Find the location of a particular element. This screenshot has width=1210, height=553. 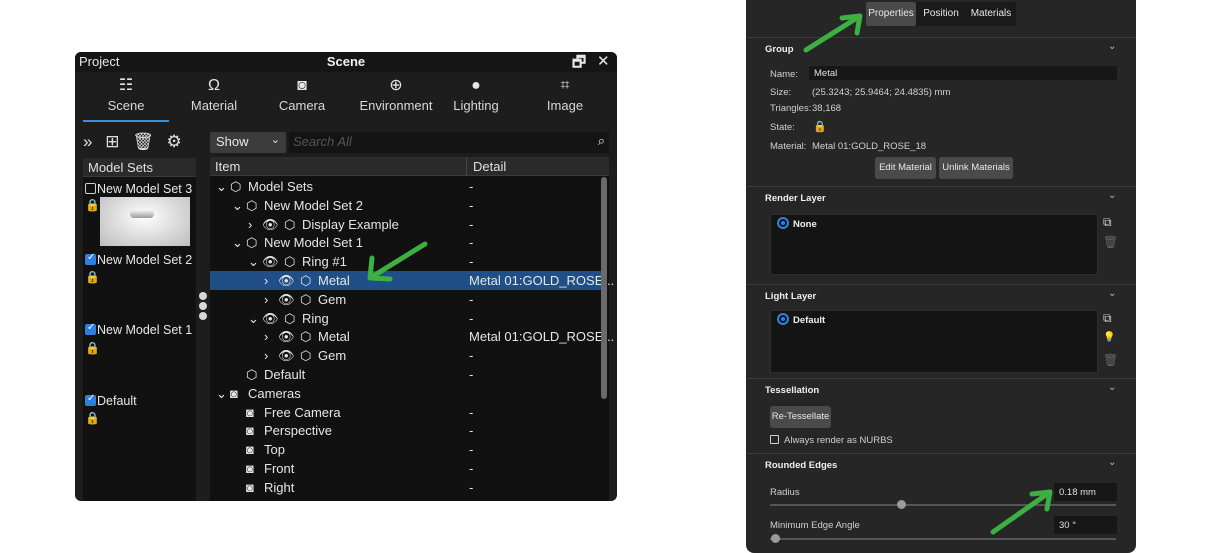

arrow-to-radius-field is located at coordinates (1021, 512).